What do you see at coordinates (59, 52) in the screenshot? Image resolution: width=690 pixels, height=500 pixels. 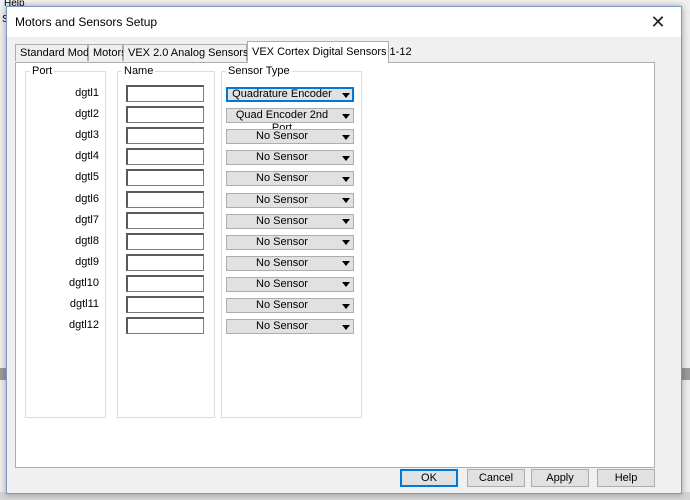 I see `tab-standard-models: Standard Models` at bounding box center [59, 52].